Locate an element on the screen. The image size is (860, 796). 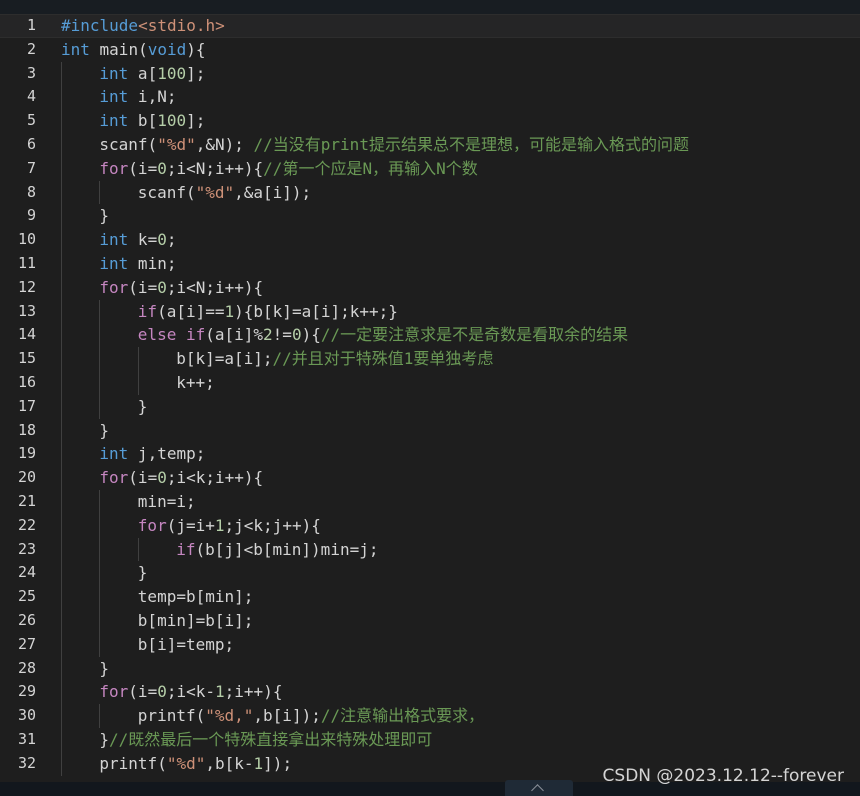
code-line: 2 int main(void){ is located at coordinates (430, 50).